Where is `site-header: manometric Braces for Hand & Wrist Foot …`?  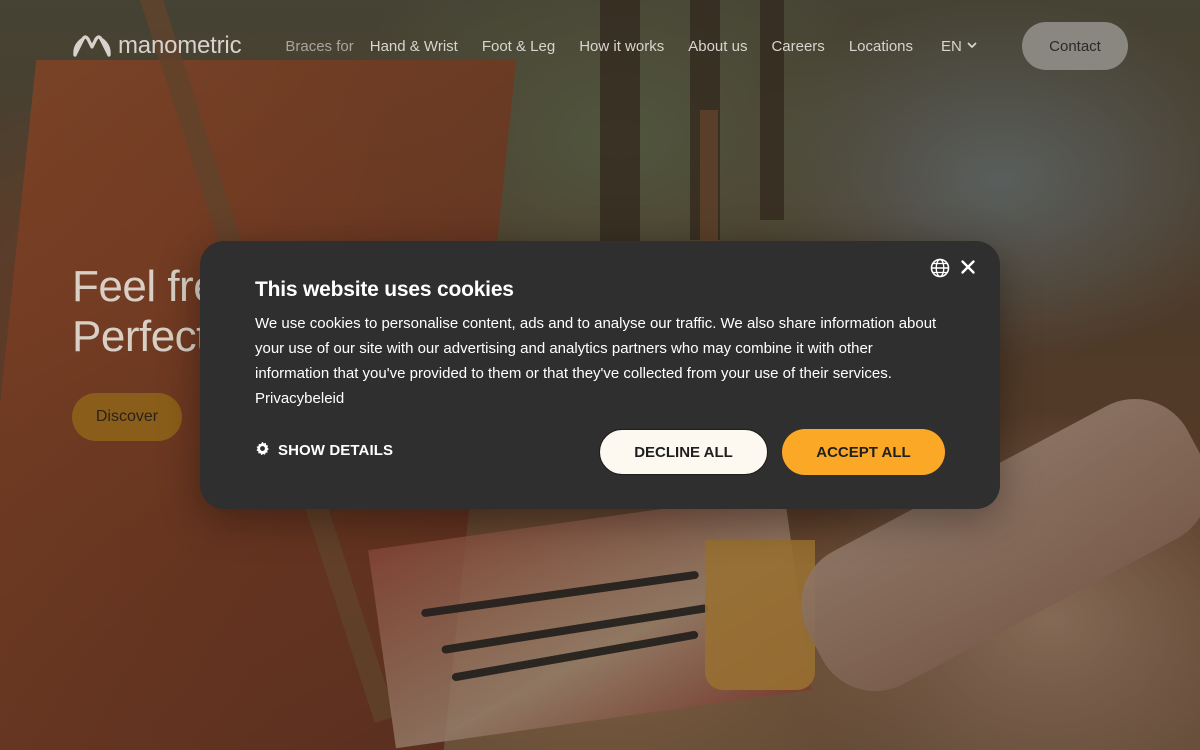 site-header: manometric Braces for Hand & Wrist Foot … is located at coordinates (600, 46).